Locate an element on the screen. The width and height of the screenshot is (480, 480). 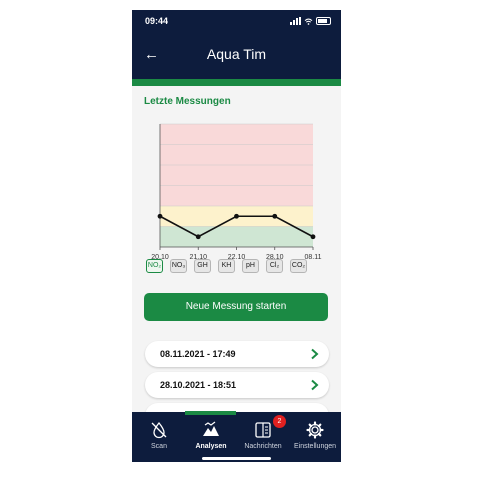
status-icons is located at coordinates (310, 21).